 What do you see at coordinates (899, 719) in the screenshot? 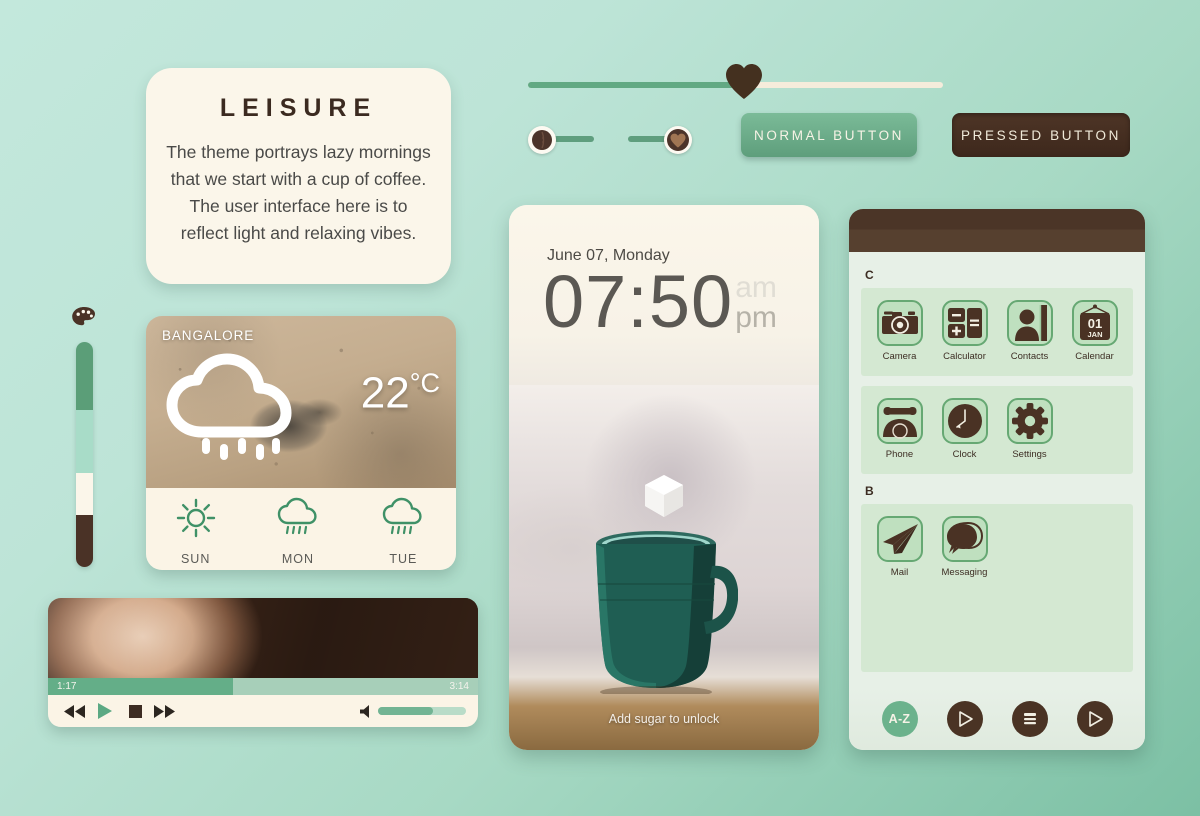
I see `az-sort-button: A-Z` at bounding box center [899, 719].